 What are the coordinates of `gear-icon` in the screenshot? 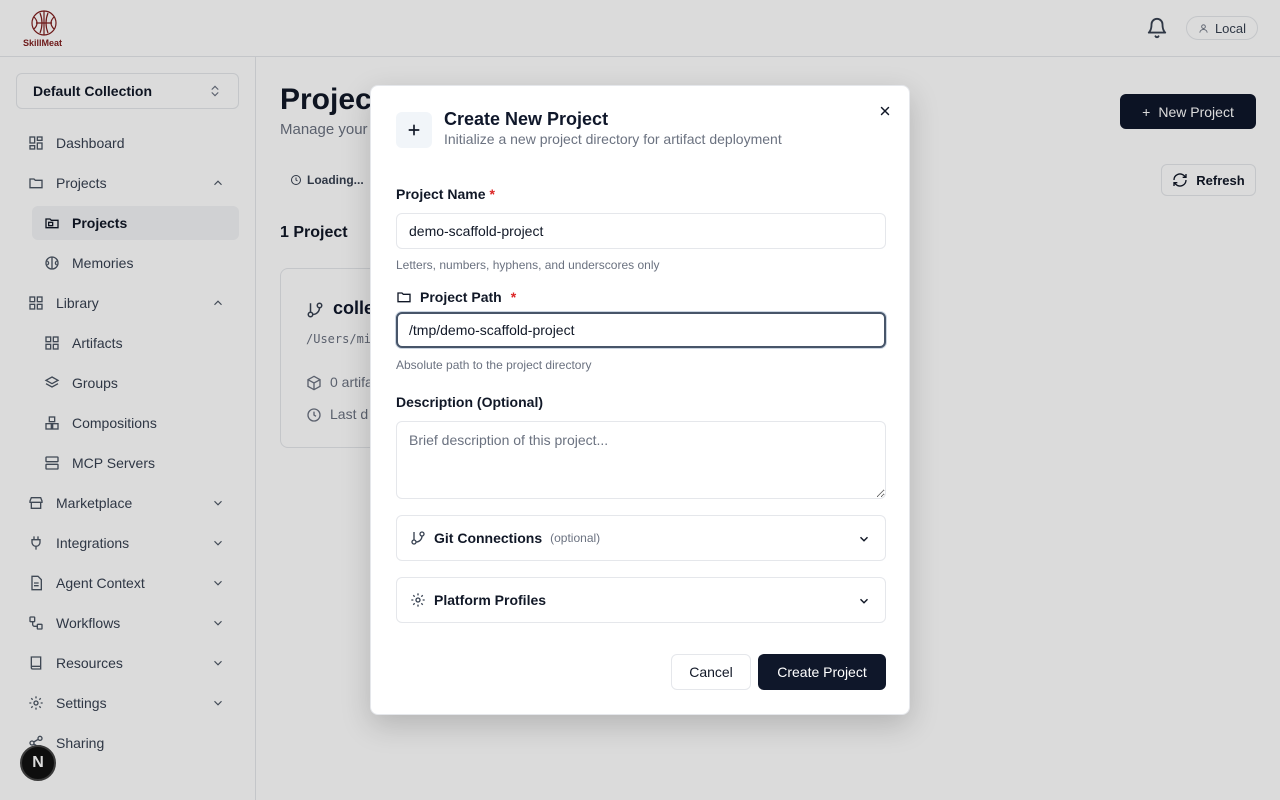 It's located at (418, 600).